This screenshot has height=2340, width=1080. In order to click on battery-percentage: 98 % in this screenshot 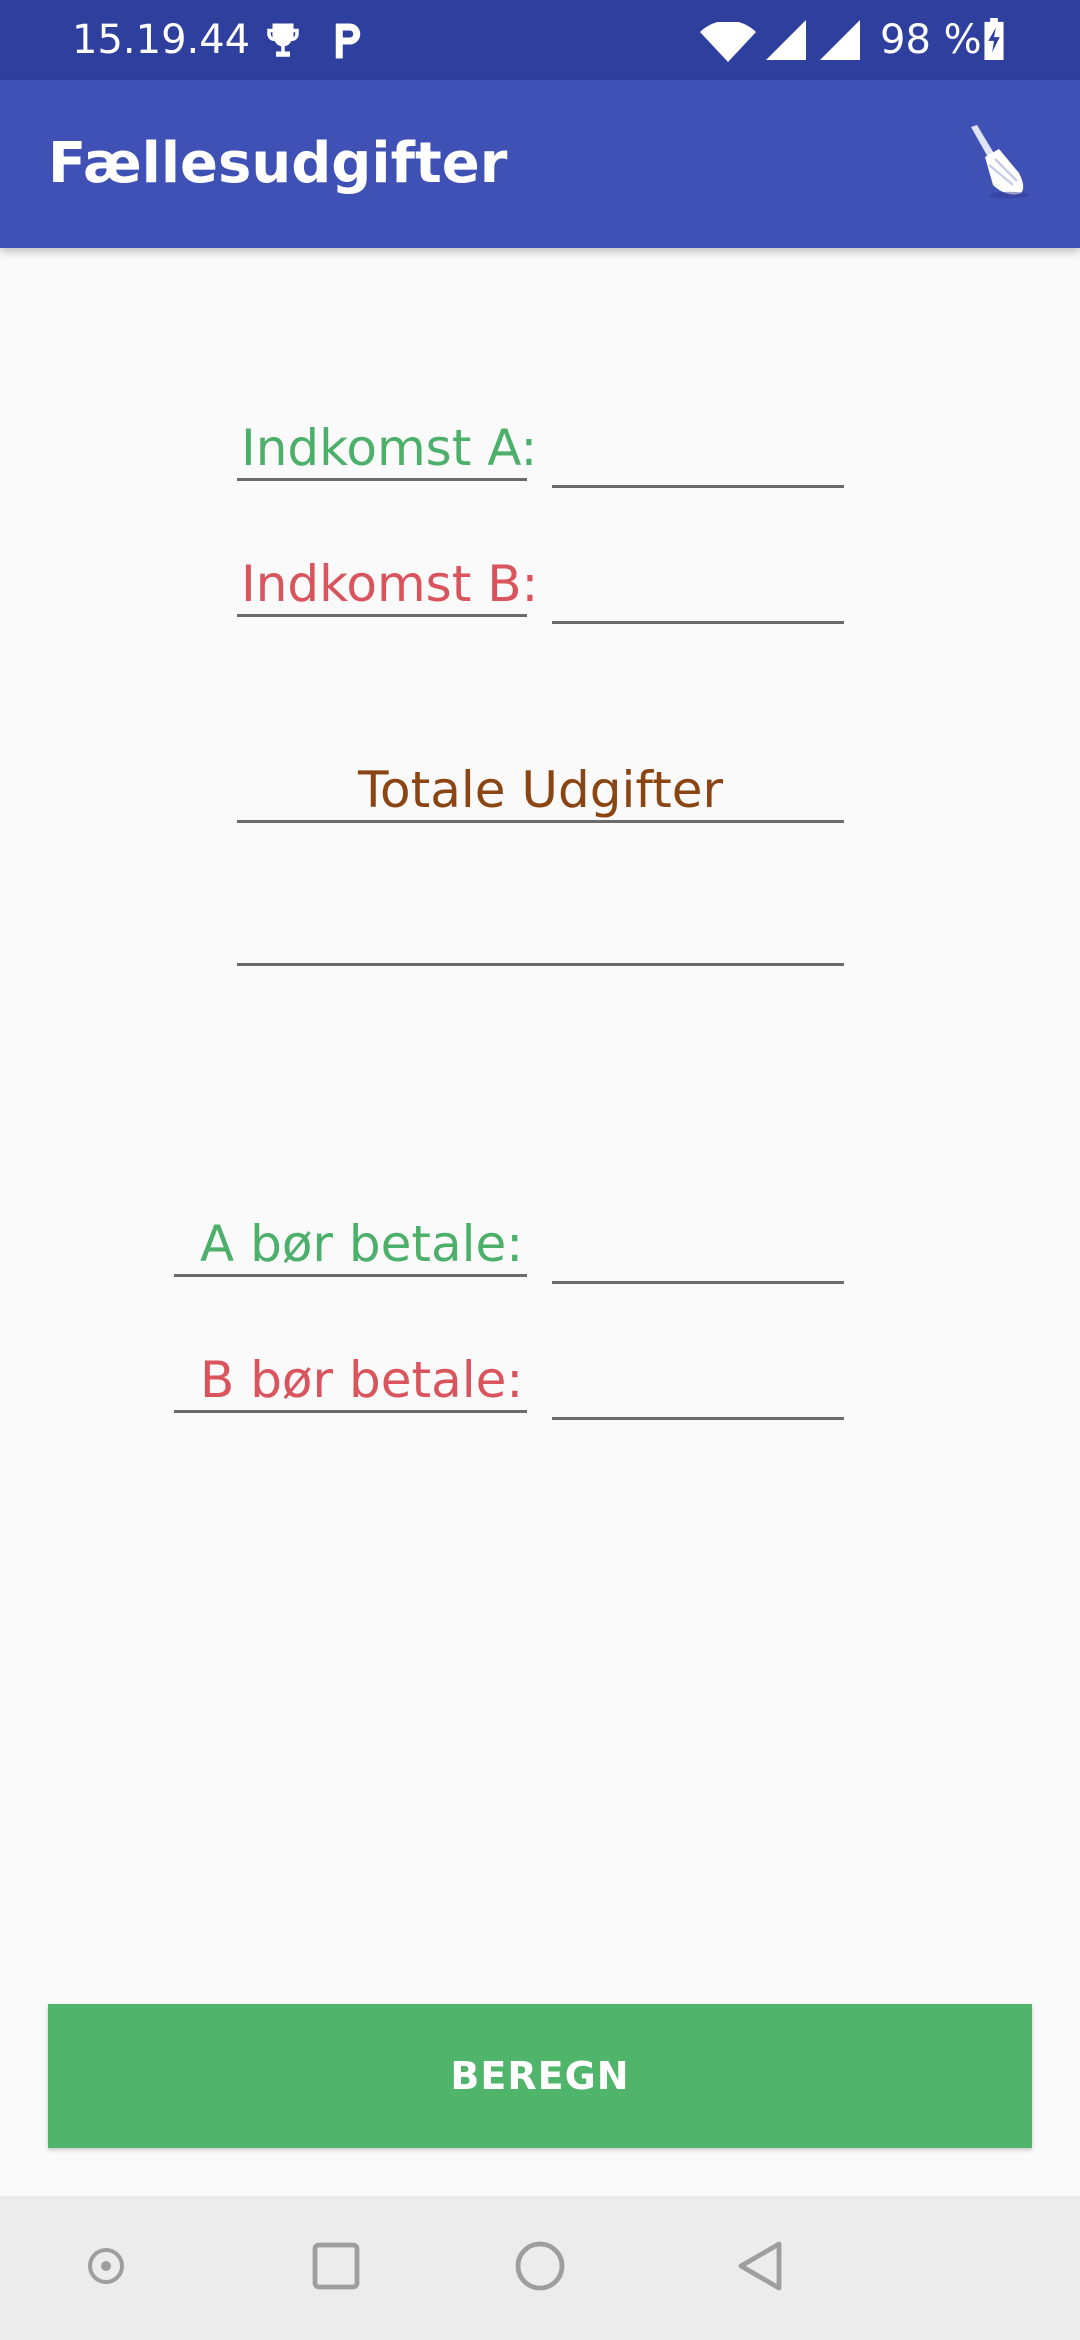, I will do `click(931, 40)`.